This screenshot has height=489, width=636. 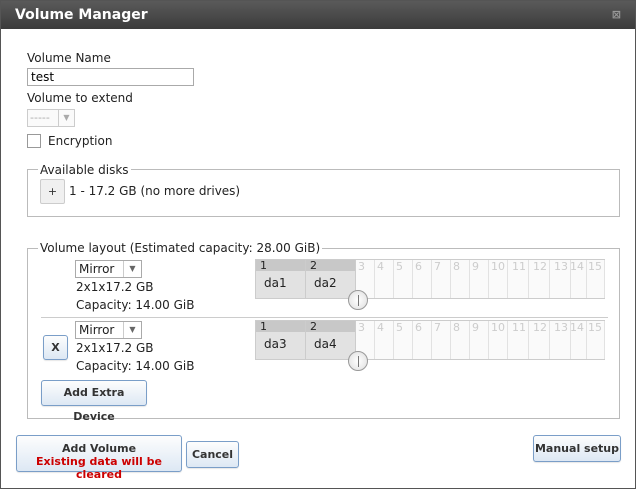 I want to click on add-volume-warning: Existing data will be cleared, so click(x=99, y=468).